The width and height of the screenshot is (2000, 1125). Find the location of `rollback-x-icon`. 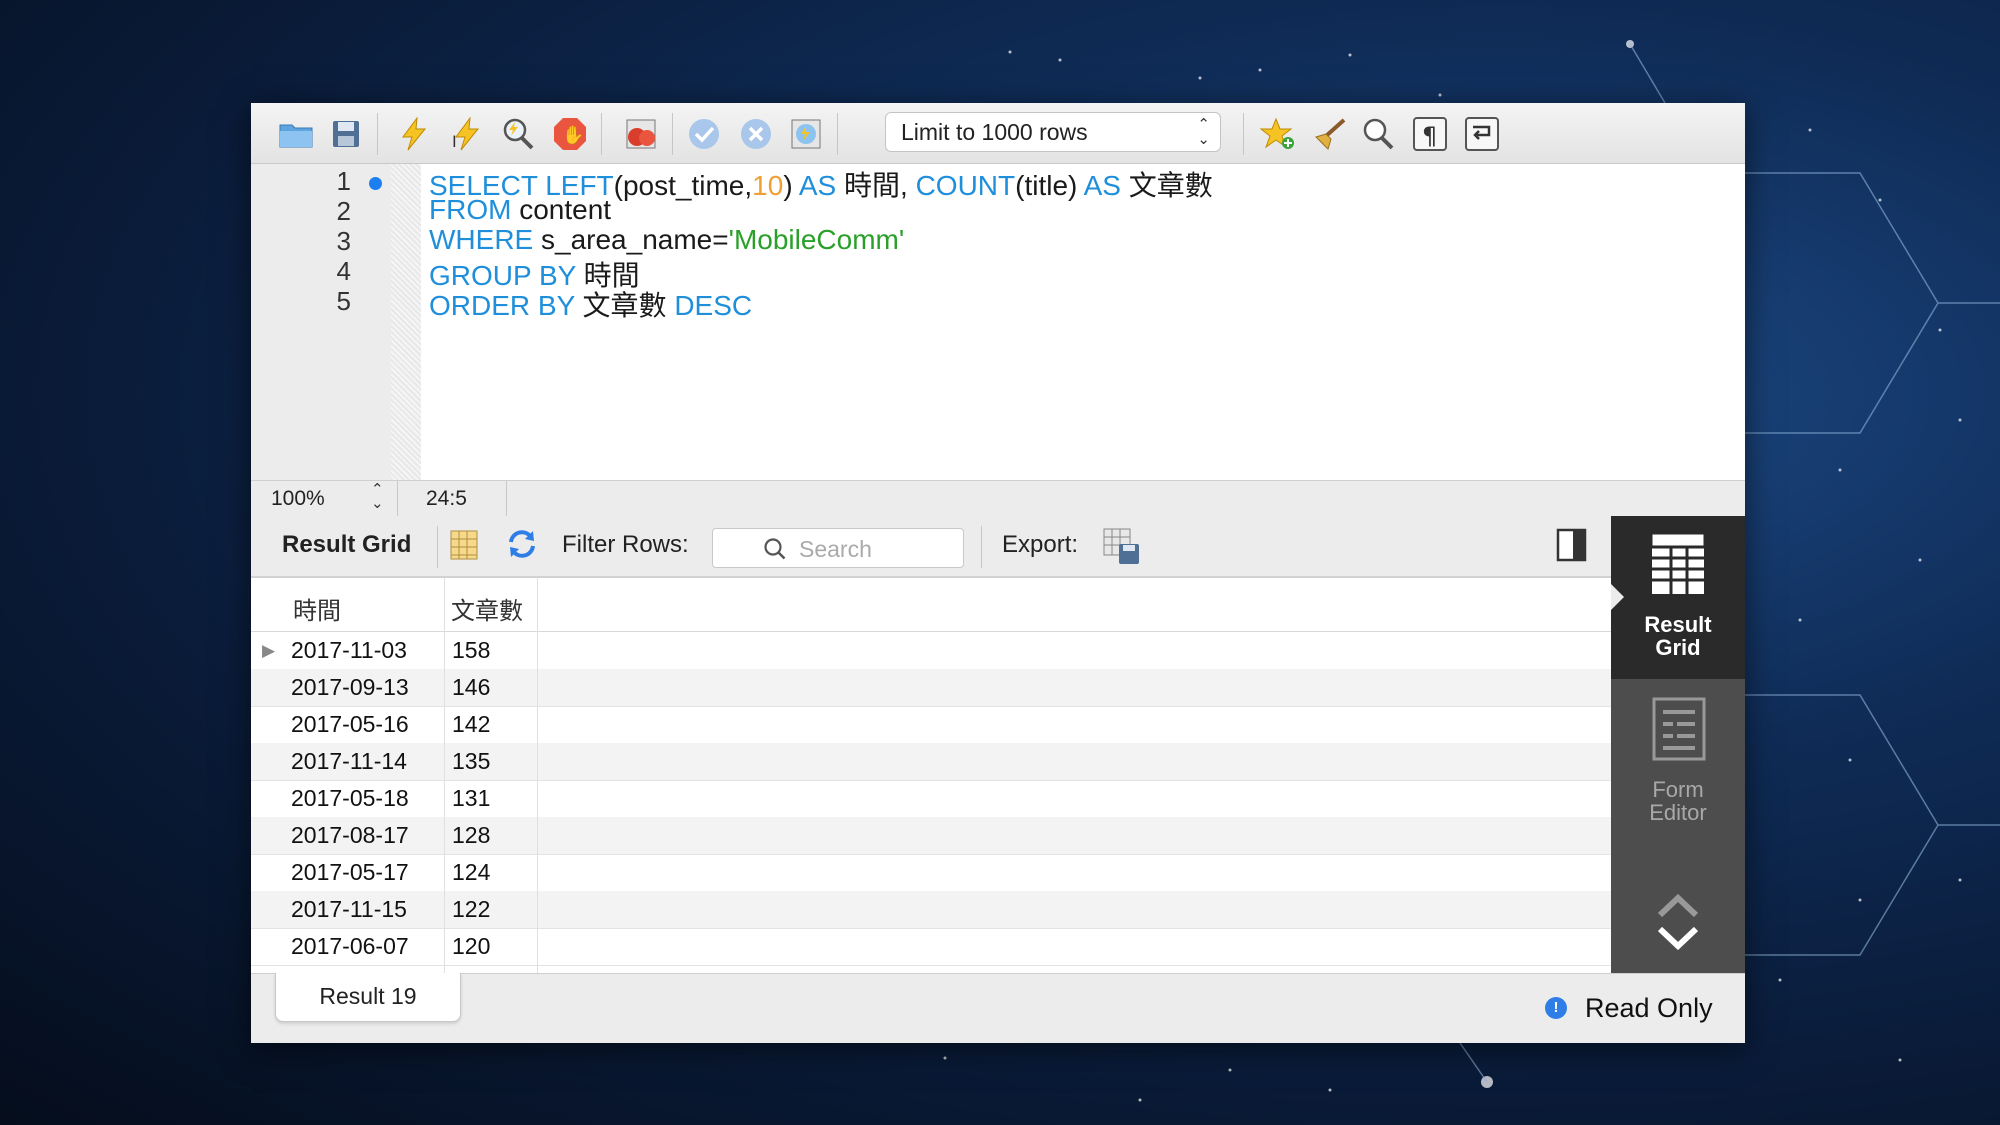

rollback-x-icon is located at coordinates (756, 134).